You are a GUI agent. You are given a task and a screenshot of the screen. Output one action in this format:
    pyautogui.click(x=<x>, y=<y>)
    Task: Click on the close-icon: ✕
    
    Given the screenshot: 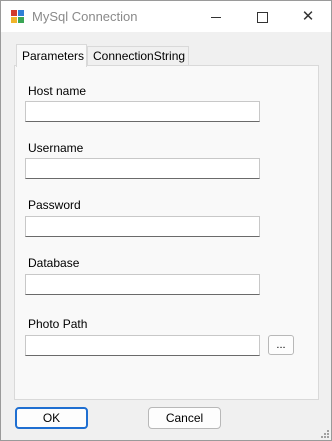 What is the action you would take?
    pyautogui.click(x=308, y=16)
    